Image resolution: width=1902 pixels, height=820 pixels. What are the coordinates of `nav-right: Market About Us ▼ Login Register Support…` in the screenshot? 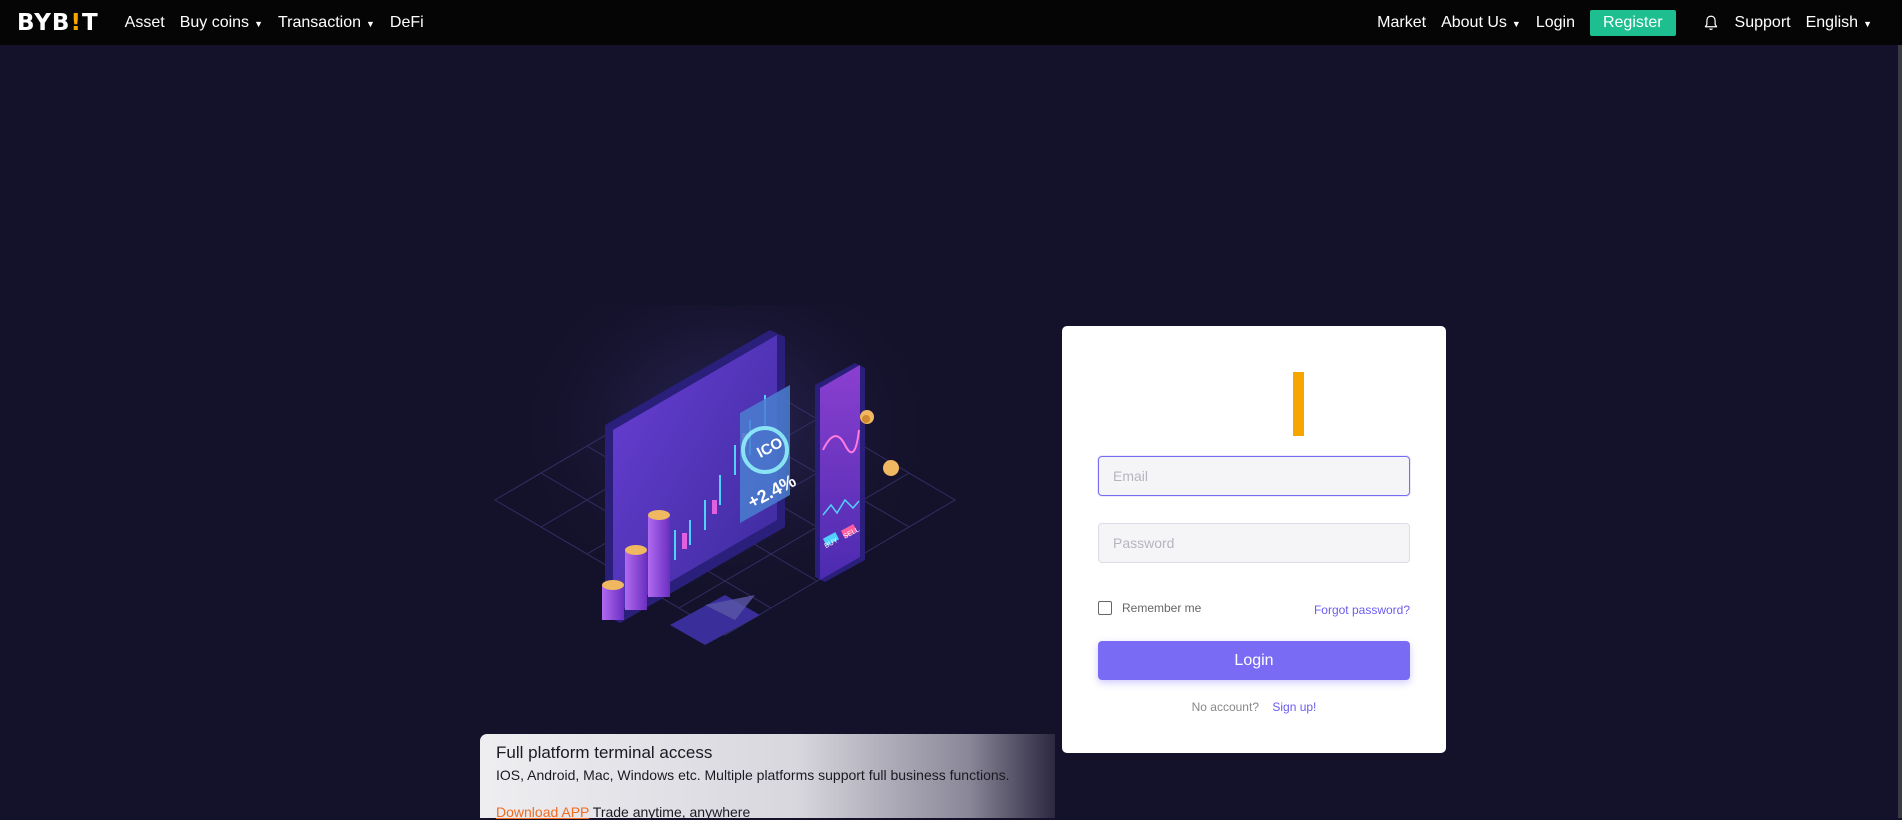 It's located at (1617, 22).